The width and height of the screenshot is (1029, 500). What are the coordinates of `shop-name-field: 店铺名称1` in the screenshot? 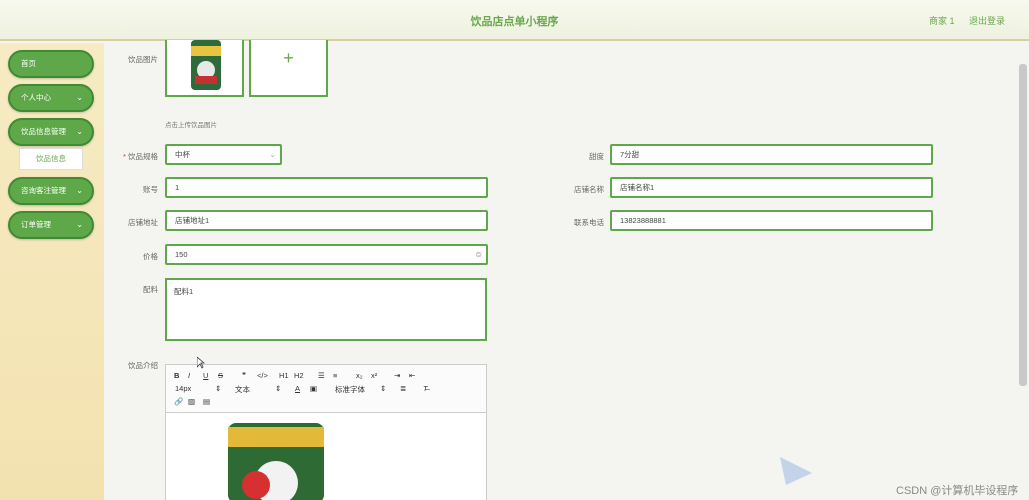 It's located at (771, 187).